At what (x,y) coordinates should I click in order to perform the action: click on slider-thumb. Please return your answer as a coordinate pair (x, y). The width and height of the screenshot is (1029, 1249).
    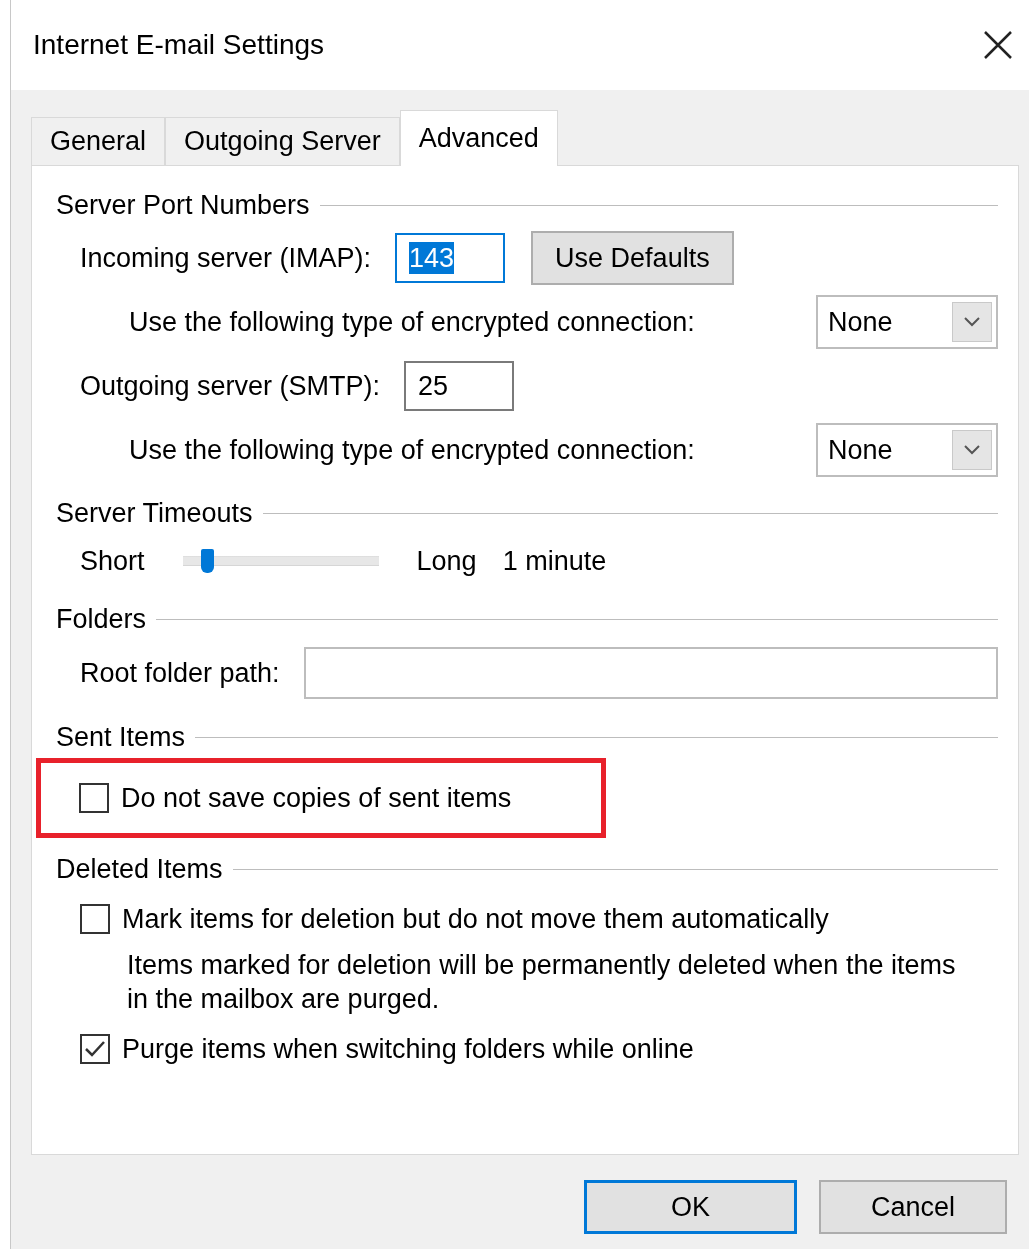
    Looking at the image, I should click on (207, 561).